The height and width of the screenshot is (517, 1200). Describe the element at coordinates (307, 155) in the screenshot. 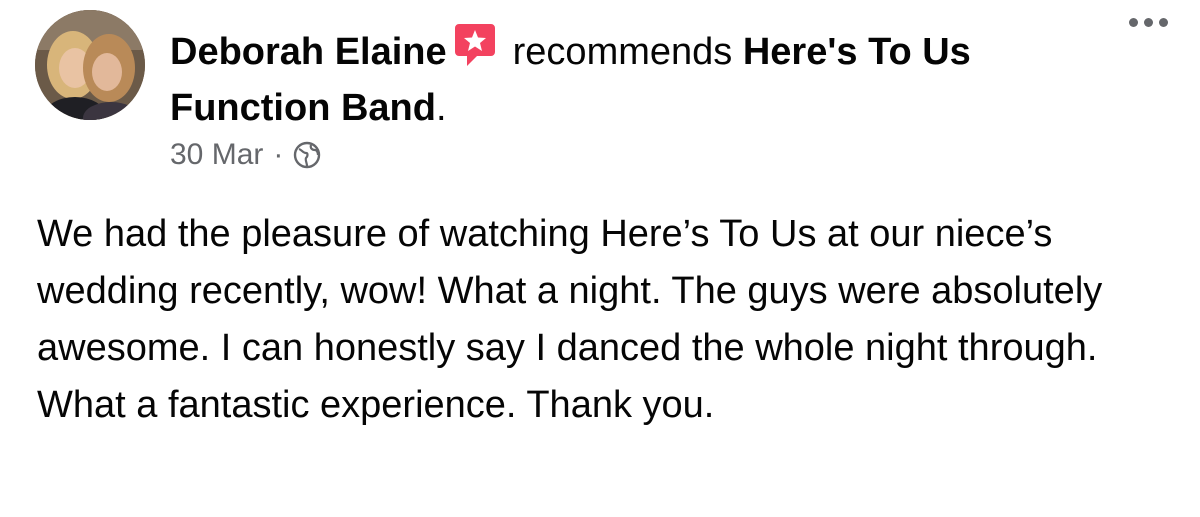

I see `globe-icon` at that location.